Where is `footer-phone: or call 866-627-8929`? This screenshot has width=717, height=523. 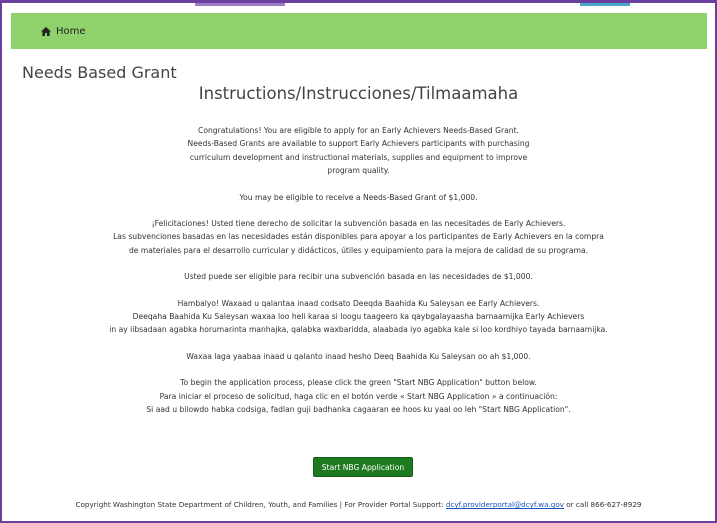
footer-phone: or call 866-627-8929 is located at coordinates (603, 504).